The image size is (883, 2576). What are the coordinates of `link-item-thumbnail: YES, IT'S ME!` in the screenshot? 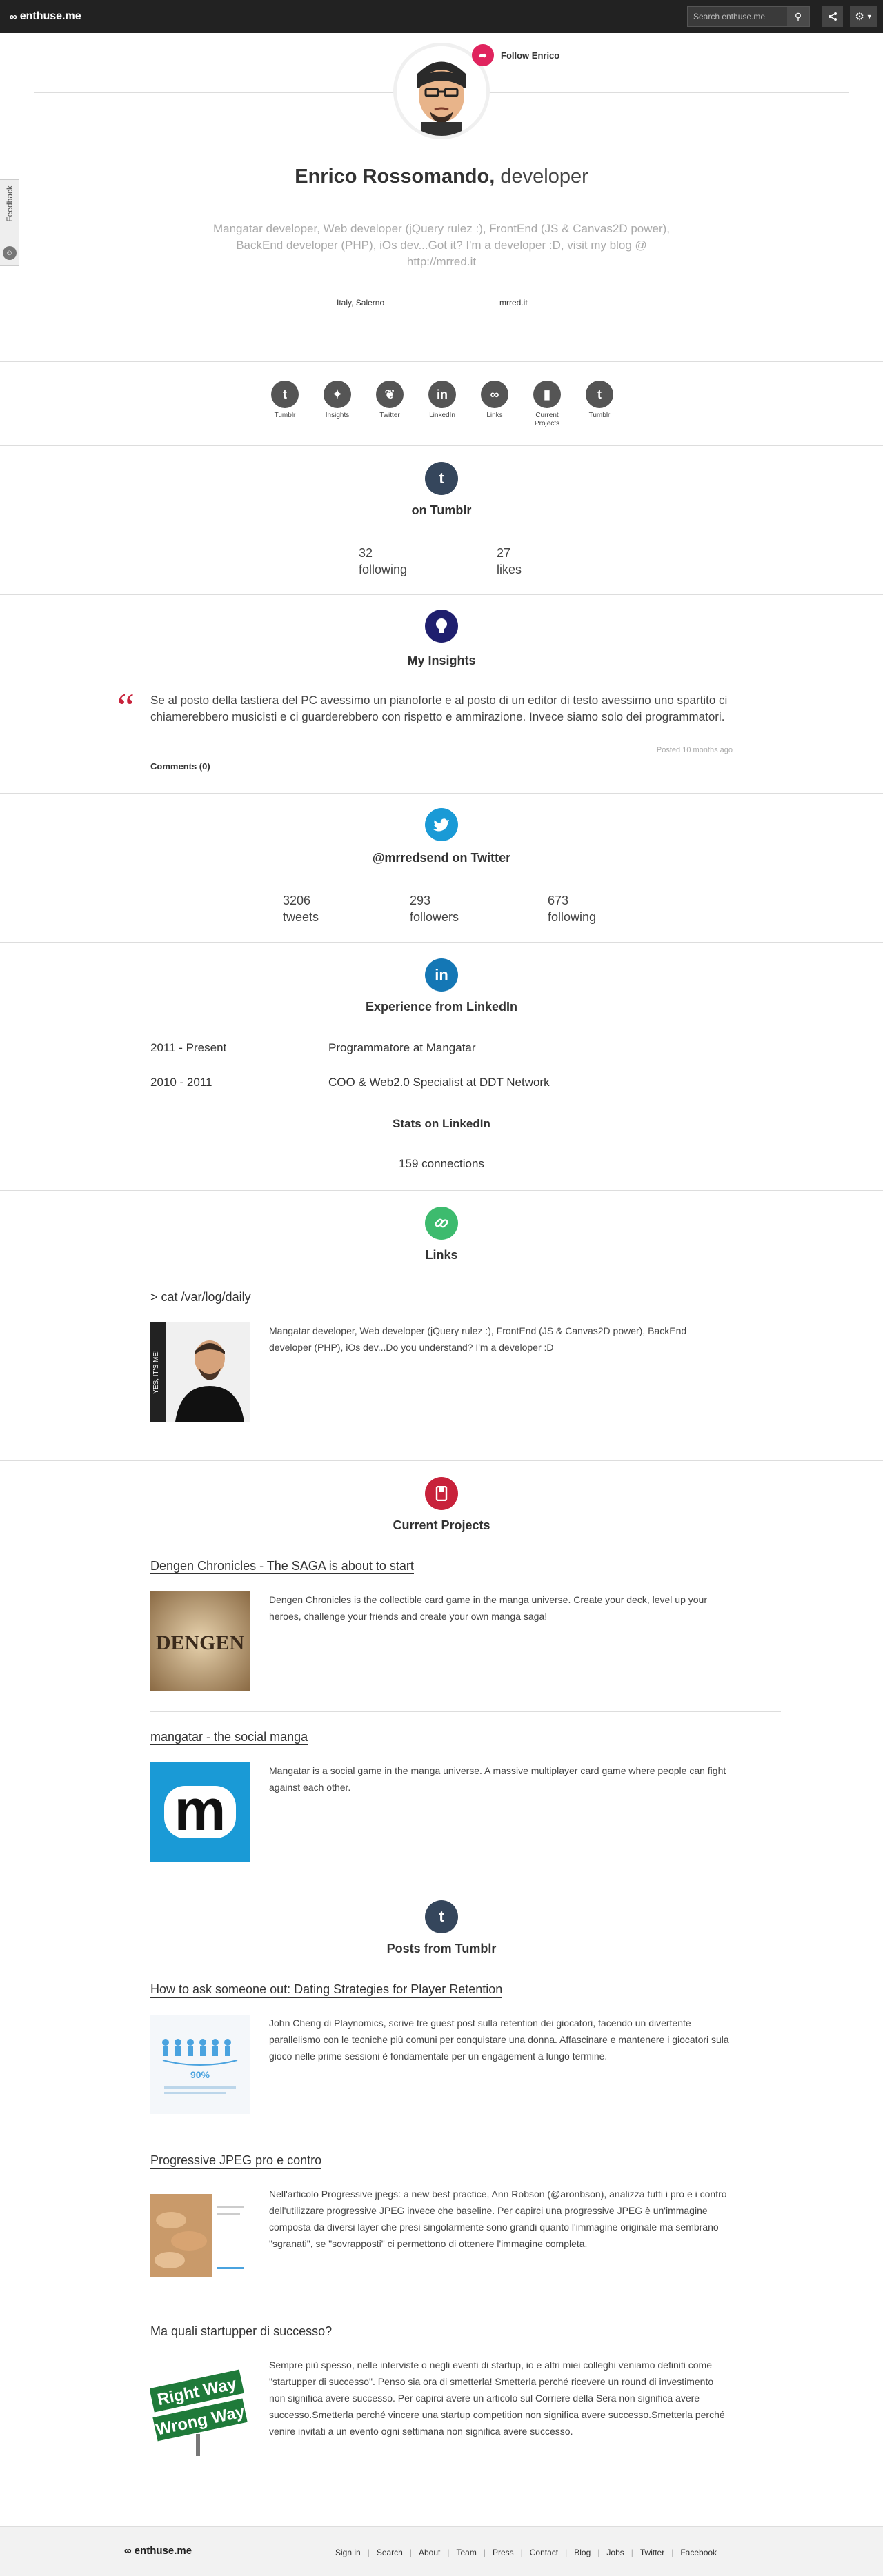 It's located at (200, 1372).